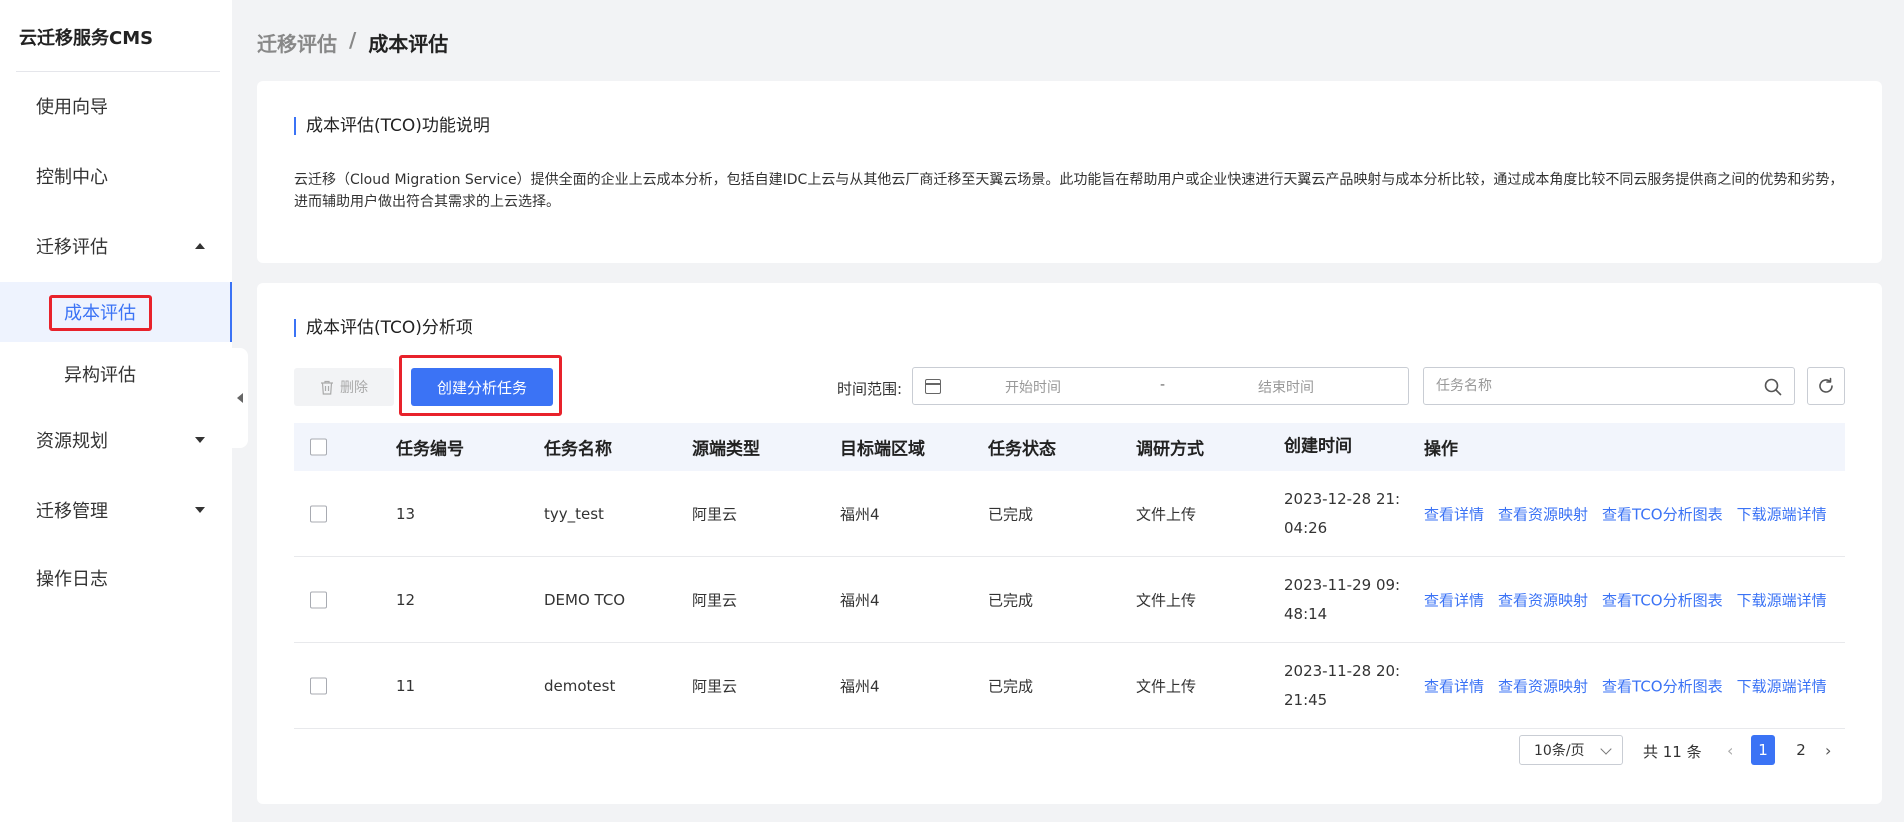 This screenshot has width=1904, height=822. I want to click on cell-task-id: 11, so click(406, 685).